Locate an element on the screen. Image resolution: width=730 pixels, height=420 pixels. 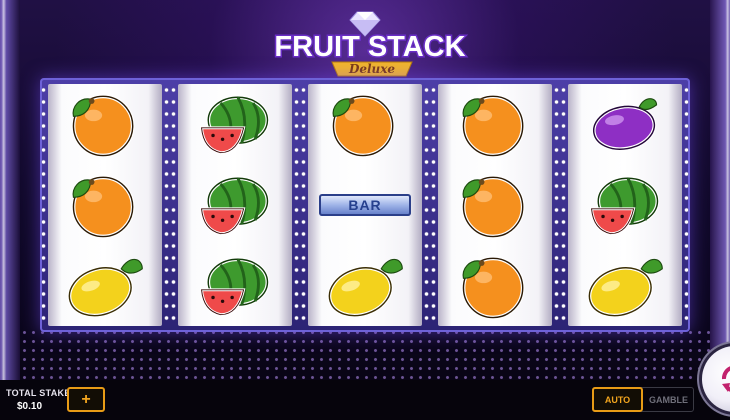
game-logo: FRUIT STACK Deluxe is located at coordinates (370, 44).